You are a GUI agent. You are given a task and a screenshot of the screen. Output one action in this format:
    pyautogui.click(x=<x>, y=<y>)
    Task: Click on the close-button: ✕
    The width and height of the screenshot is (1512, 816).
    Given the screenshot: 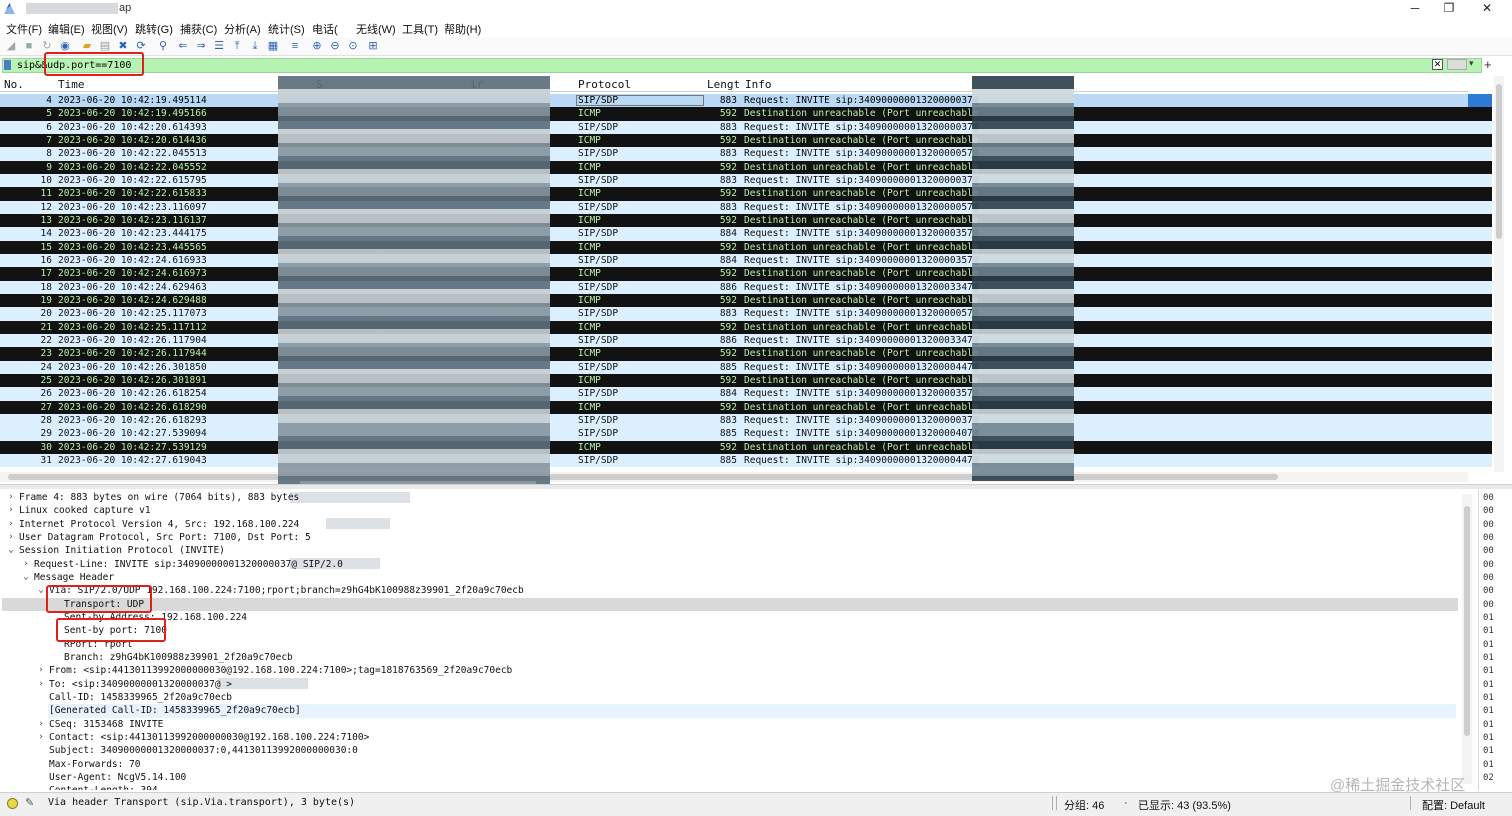 What is the action you would take?
    pyautogui.click(x=1487, y=9)
    